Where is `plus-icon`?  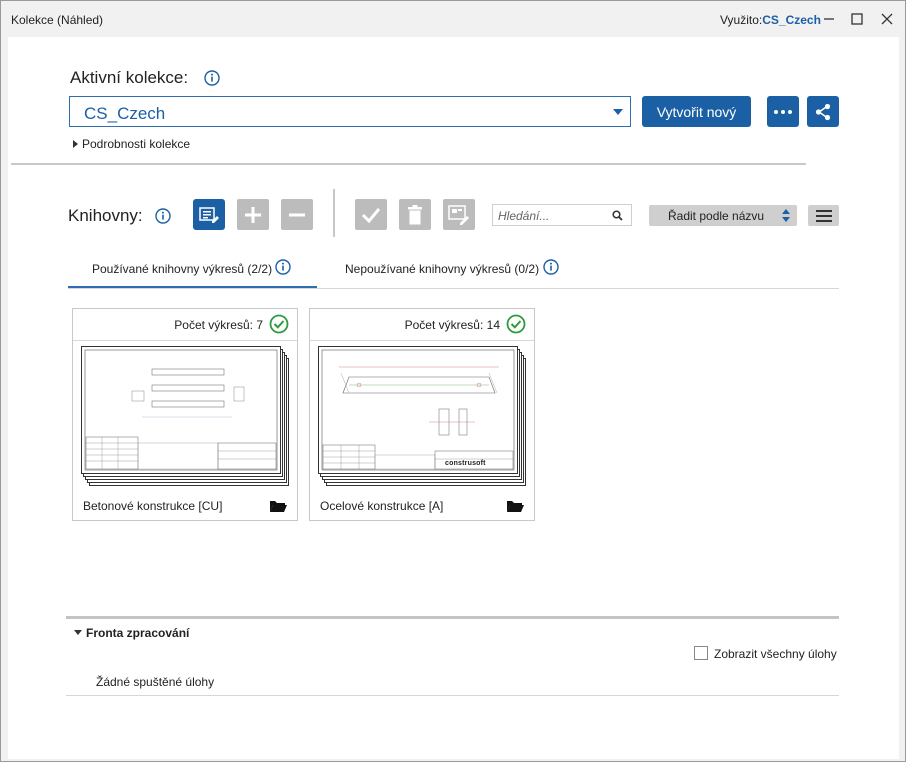
plus-icon is located at coordinates (253, 214).